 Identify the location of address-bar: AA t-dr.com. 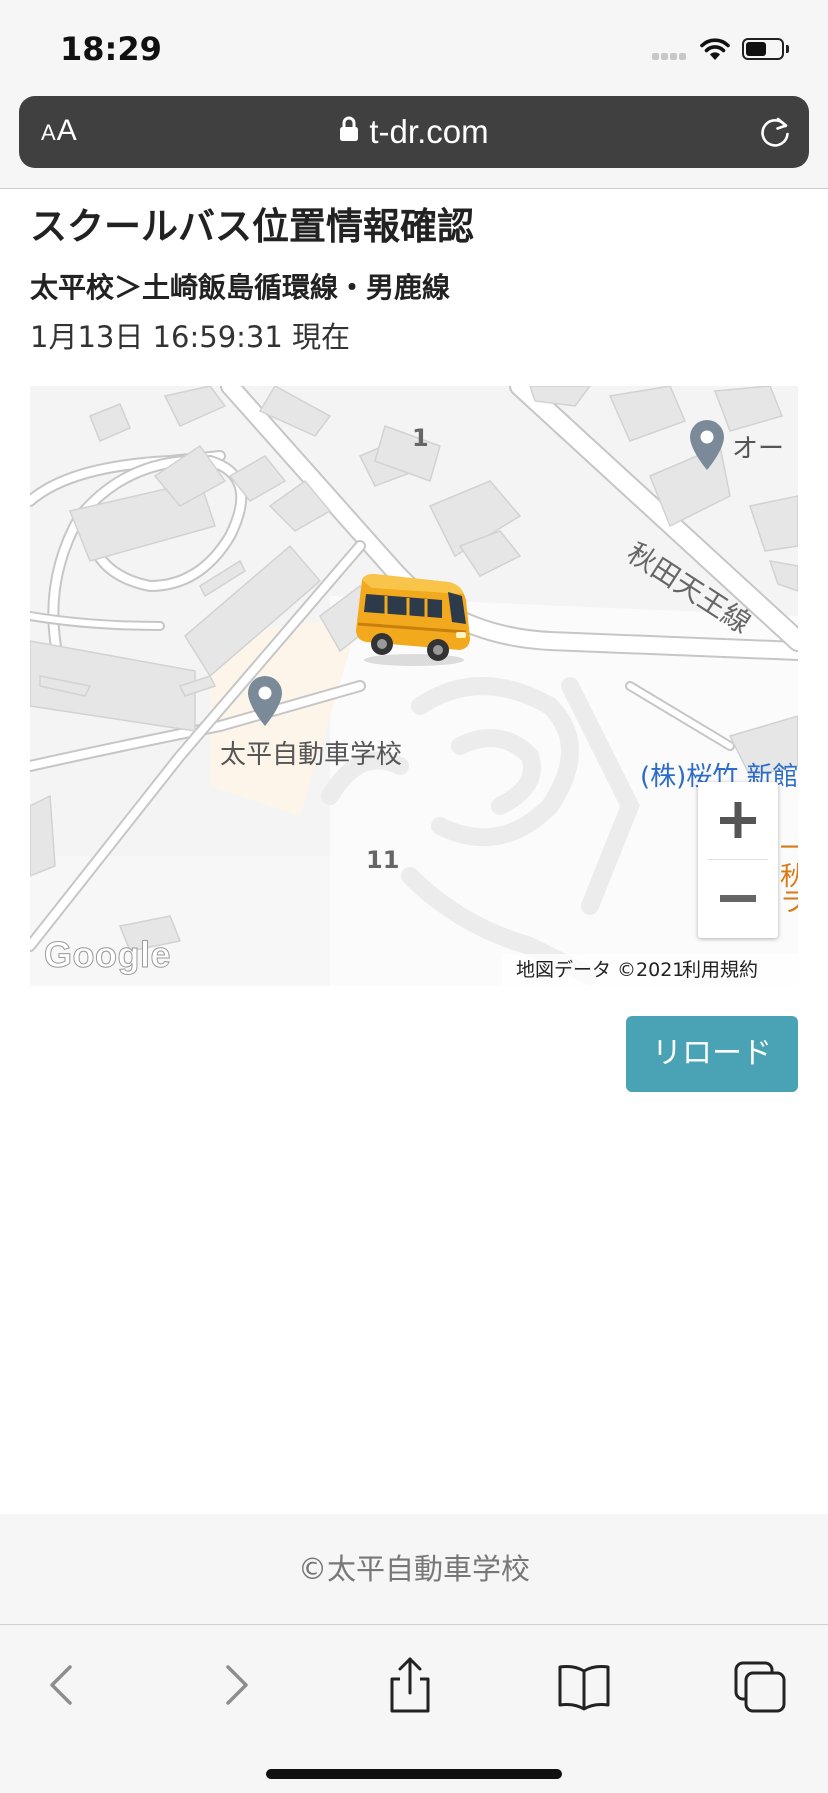
(414, 132).